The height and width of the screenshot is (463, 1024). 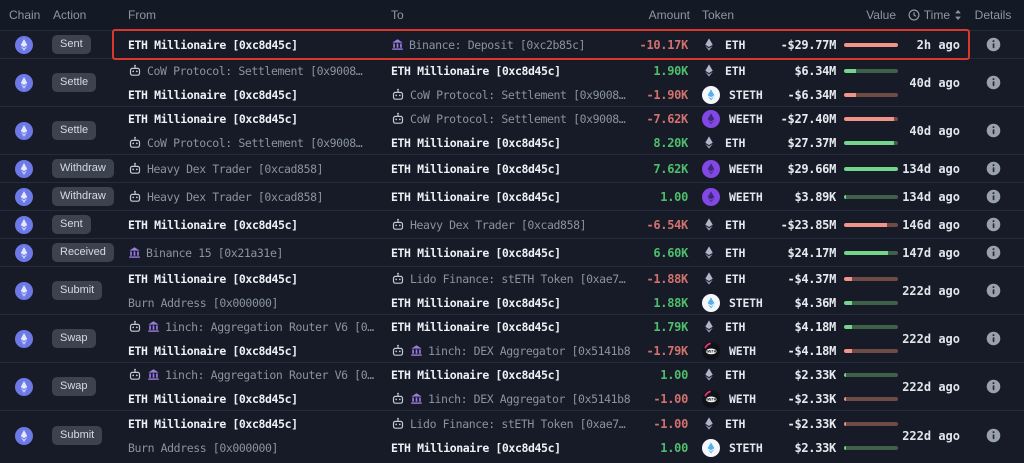 I want to click on weeth-token-icon, so click(x=711, y=196).